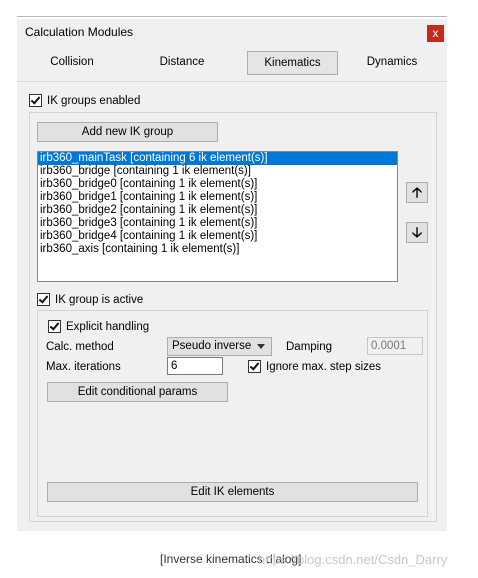  What do you see at coordinates (392, 62) in the screenshot?
I see `tab-dynamics: Dynamics` at bounding box center [392, 62].